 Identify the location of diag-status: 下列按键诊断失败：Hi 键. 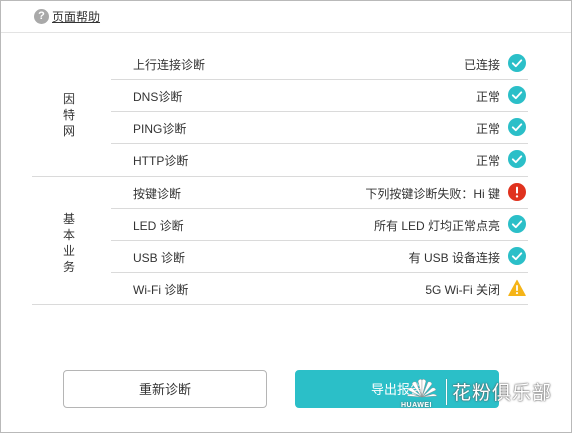
(432, 194).